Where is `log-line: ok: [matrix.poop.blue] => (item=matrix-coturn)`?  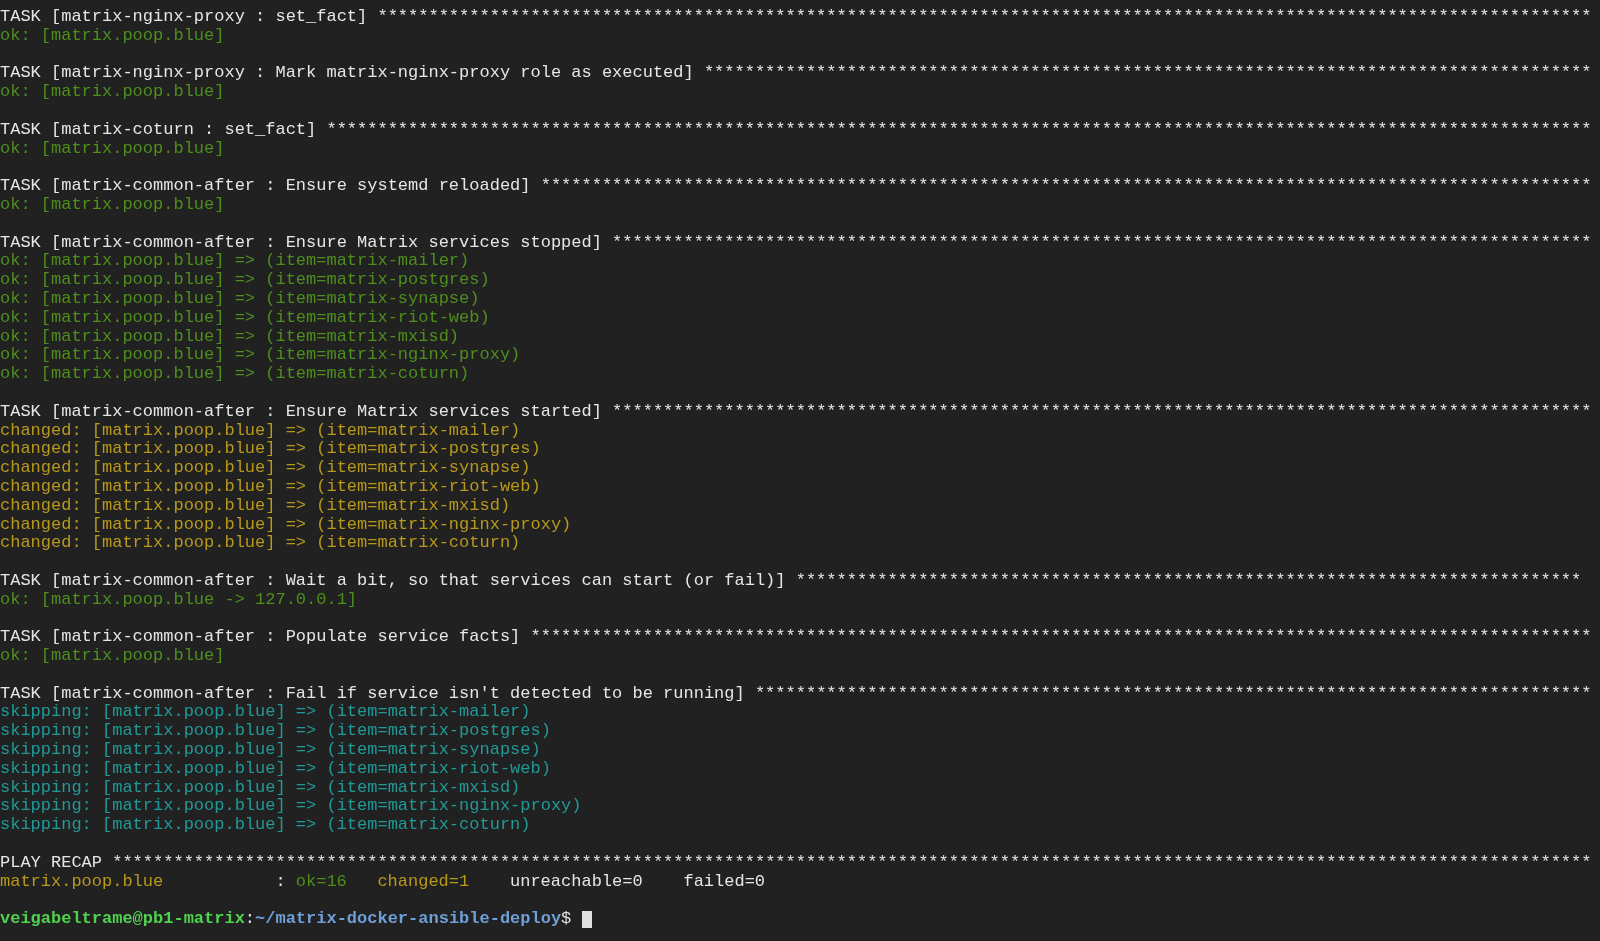
log-line: ok: [matrix.poop.blue] => (item=matrix-coturn) is located at coordinates (235, 374).